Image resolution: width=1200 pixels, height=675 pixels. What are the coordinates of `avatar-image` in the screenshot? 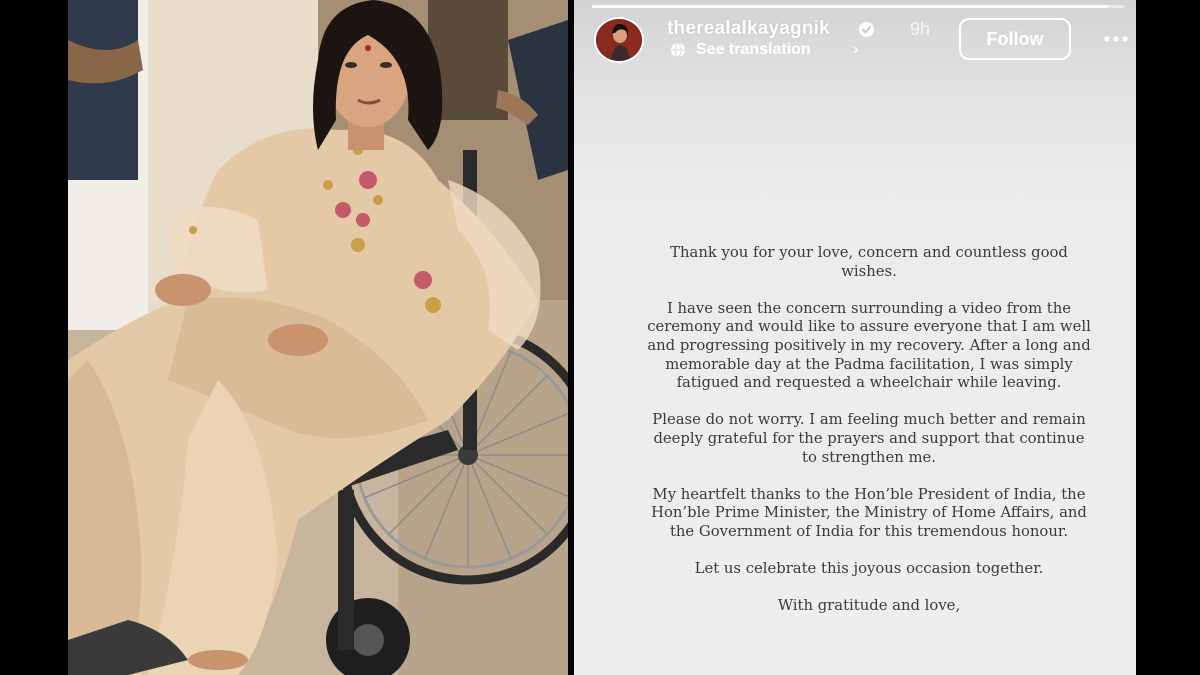 It's located at (619, 40).